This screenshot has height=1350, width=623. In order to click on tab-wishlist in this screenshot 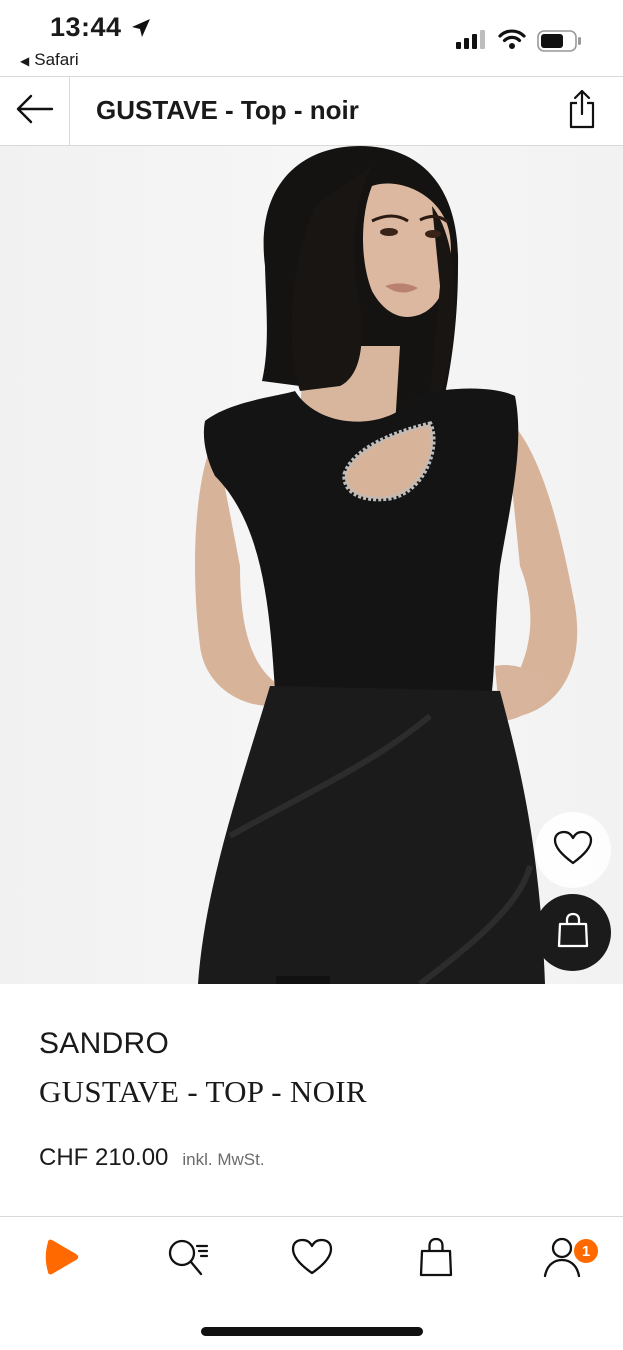, I will do `click(312, 1259)`.